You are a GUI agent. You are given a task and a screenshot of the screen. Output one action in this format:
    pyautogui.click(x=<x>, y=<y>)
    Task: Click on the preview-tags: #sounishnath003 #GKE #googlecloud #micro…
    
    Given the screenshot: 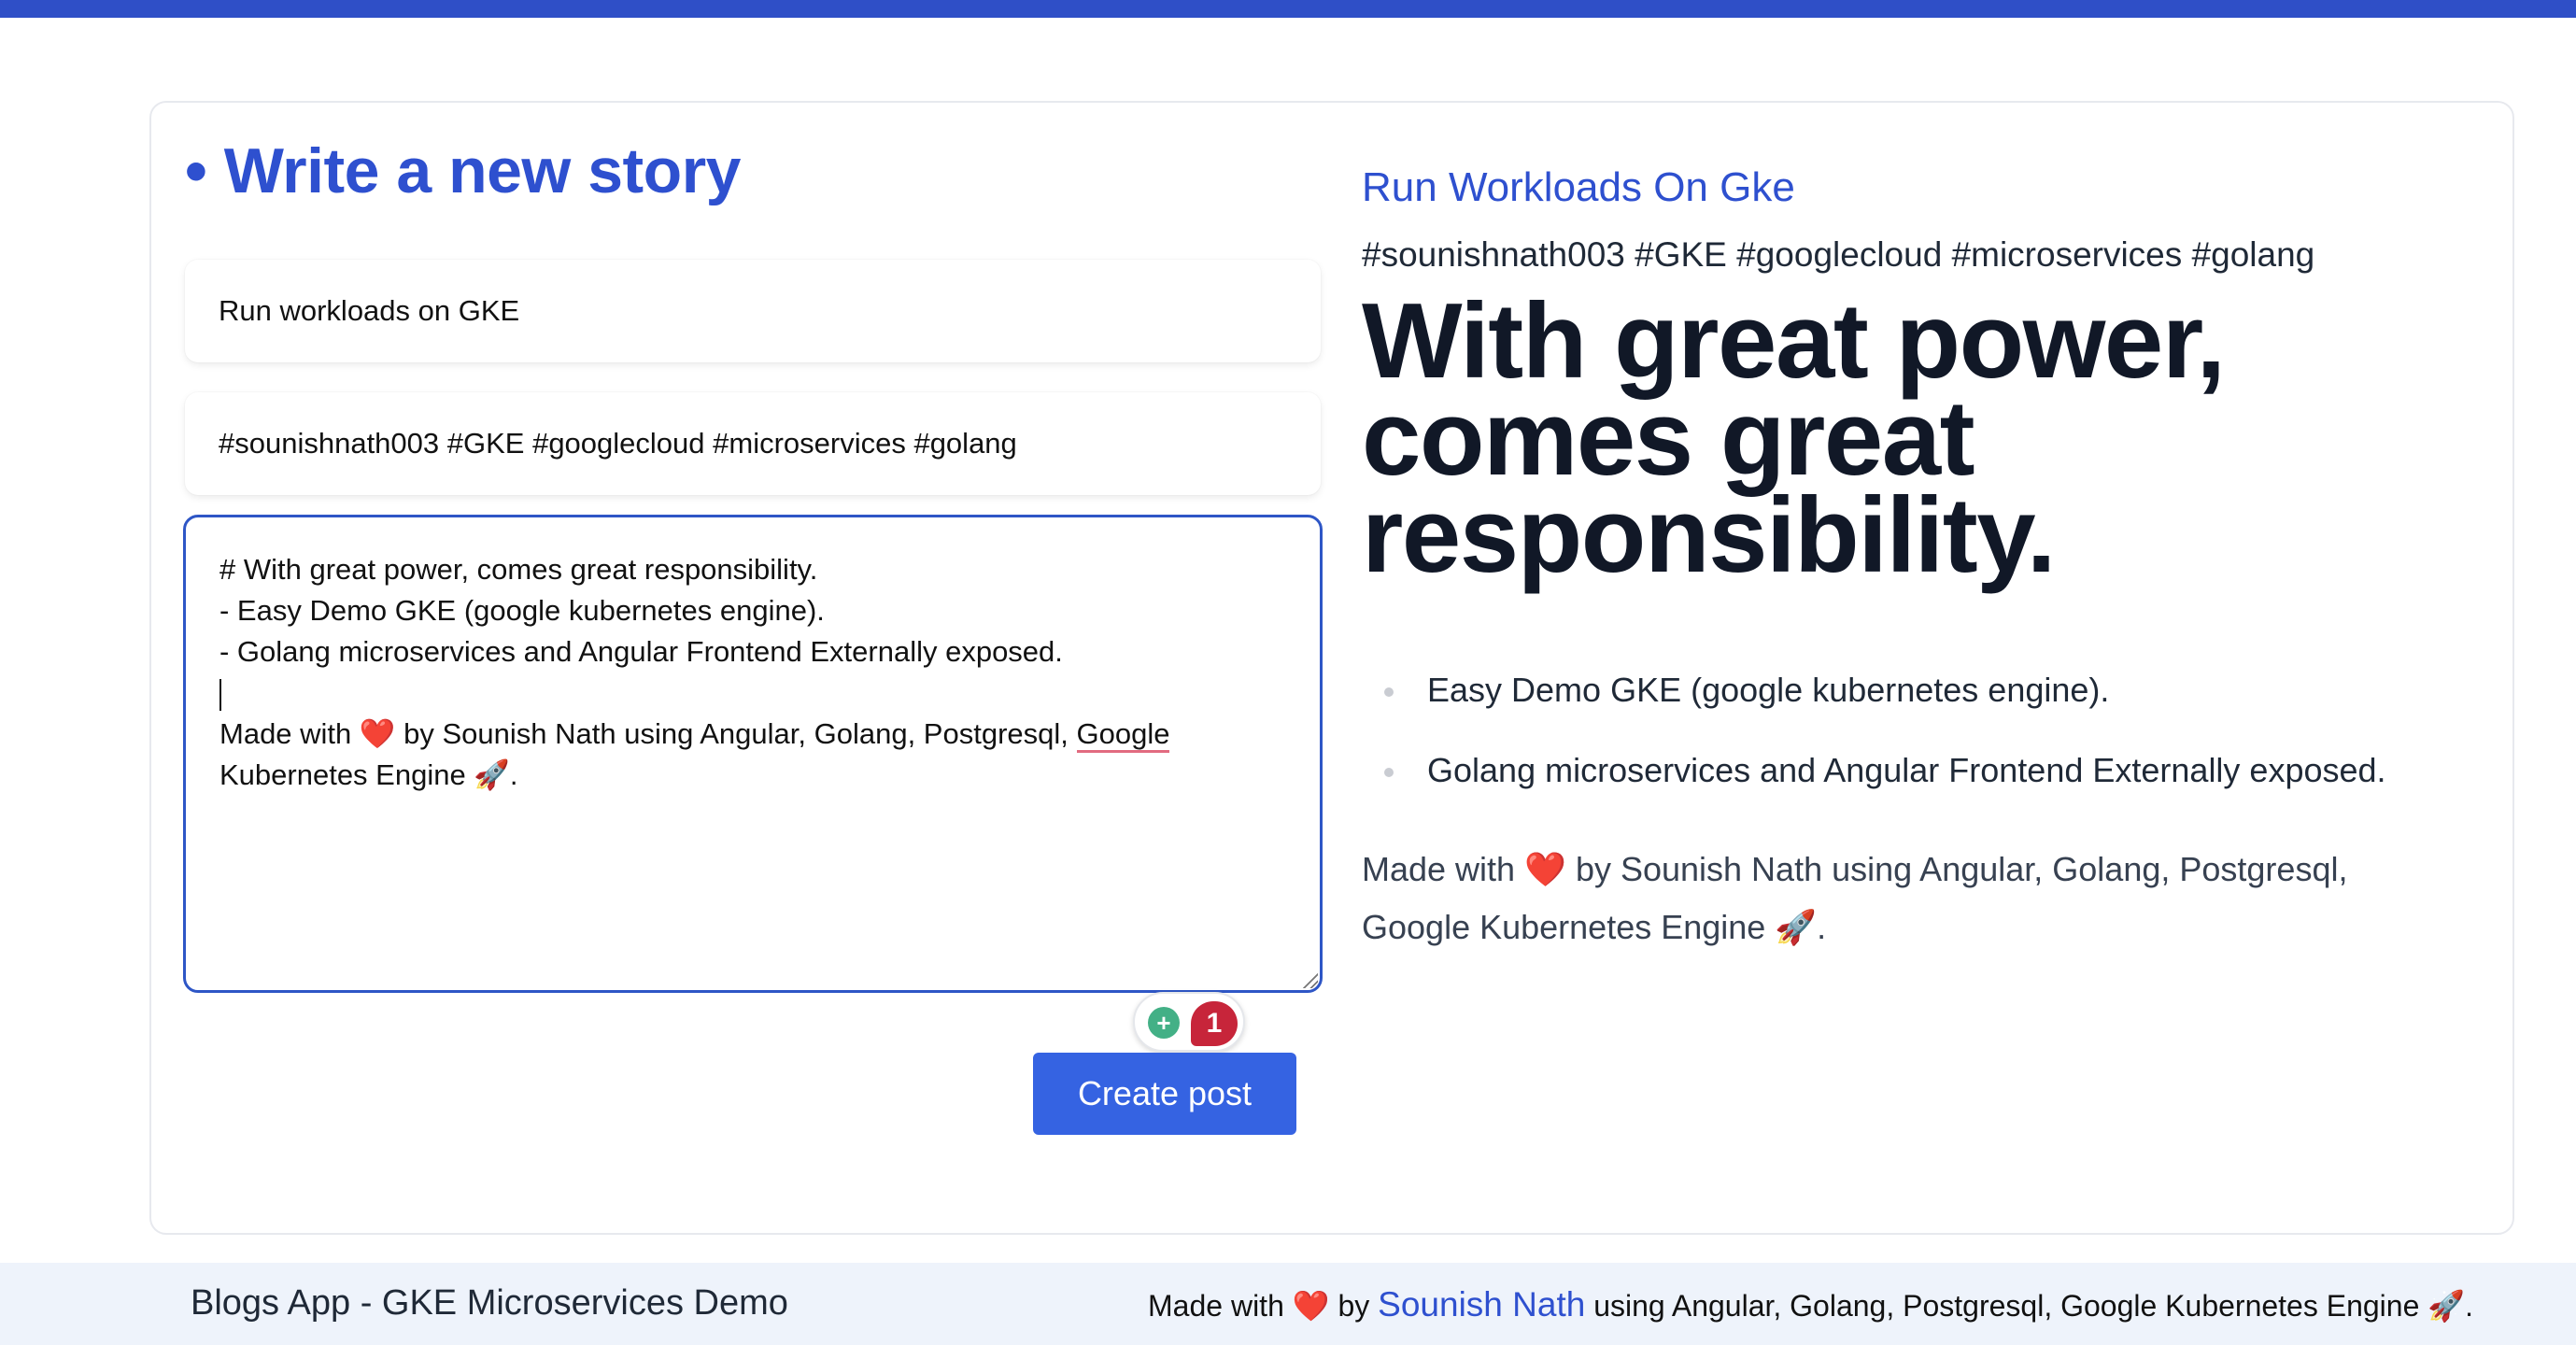 What is the action you would take?
    pyautogui.click(x=1838, y=254)
    